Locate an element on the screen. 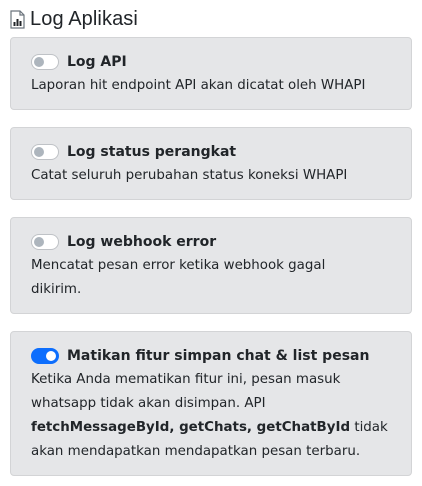 The height and width of the screenshot is (486, 422). api-names: fetchMessageById, getChats, getChatById is located at coordinates (191, 427).